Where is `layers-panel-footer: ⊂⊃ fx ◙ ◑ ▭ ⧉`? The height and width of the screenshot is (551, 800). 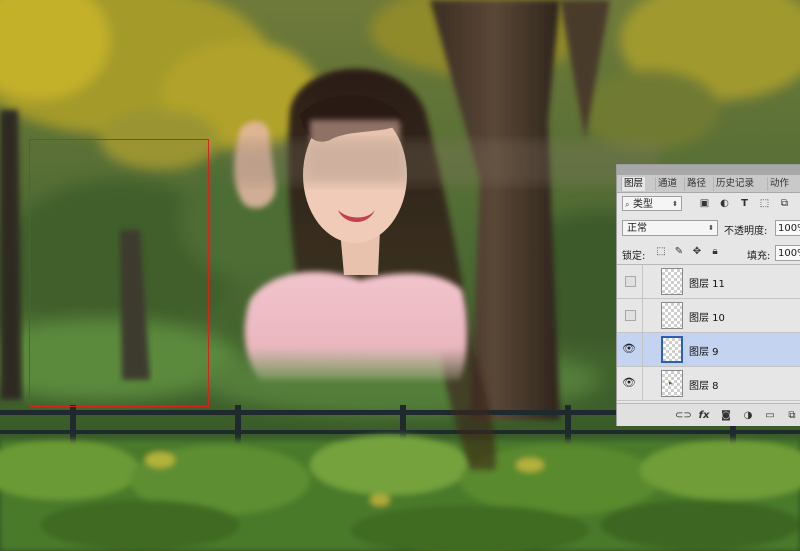 layers-panel-footer: ⊂⊃ fx ◙ ◑ ▭ ⧉ is located at coordinates (708, 414).